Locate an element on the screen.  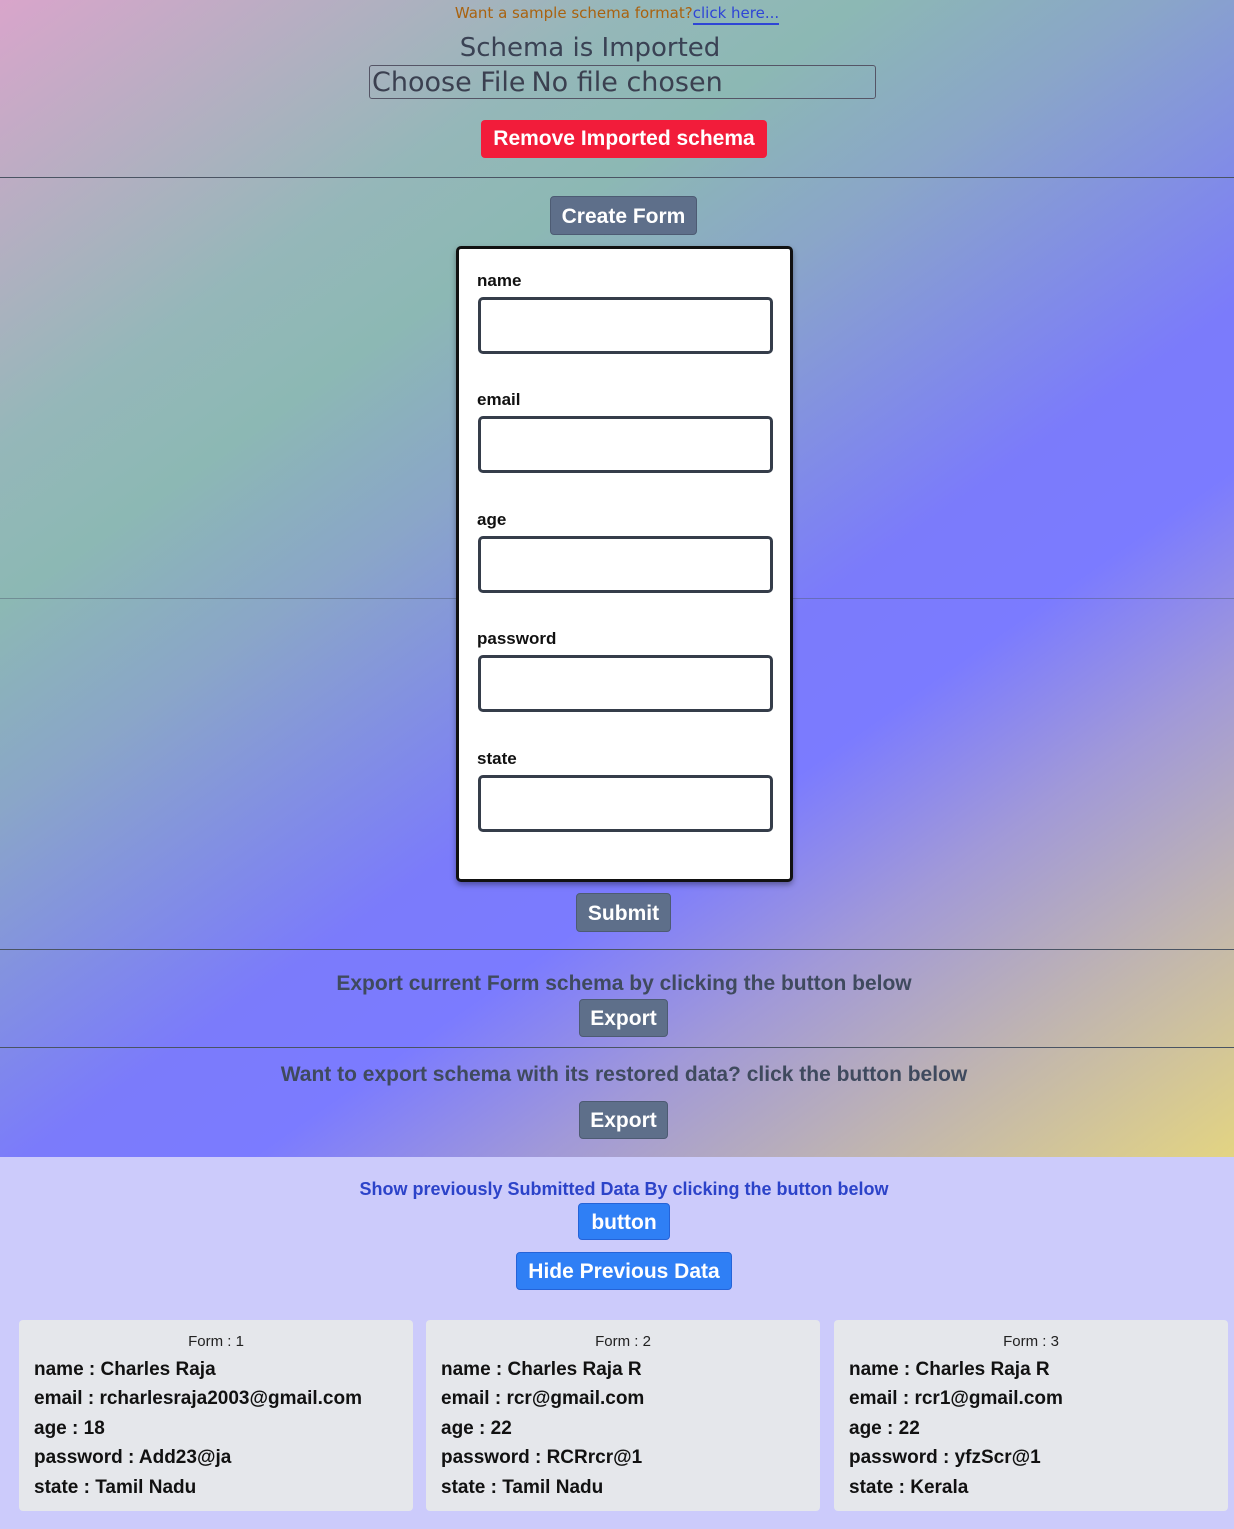
file-input: Choose File No file chosen is located at coordinates (622, 82).